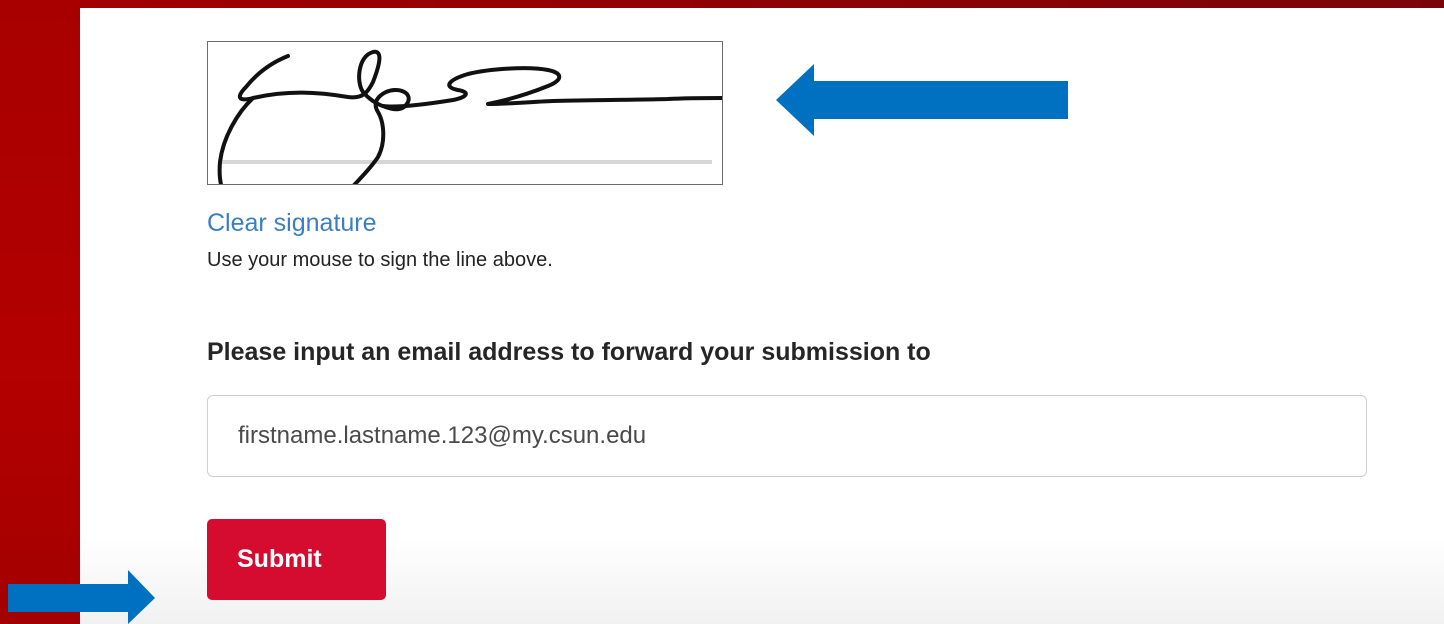 Image resolution: width=1444 pixels, height=624 pixels. What do you see at coordinates (40, 312) in the screenshot?
I see `page-left-band` at bounding box center [40, 312].